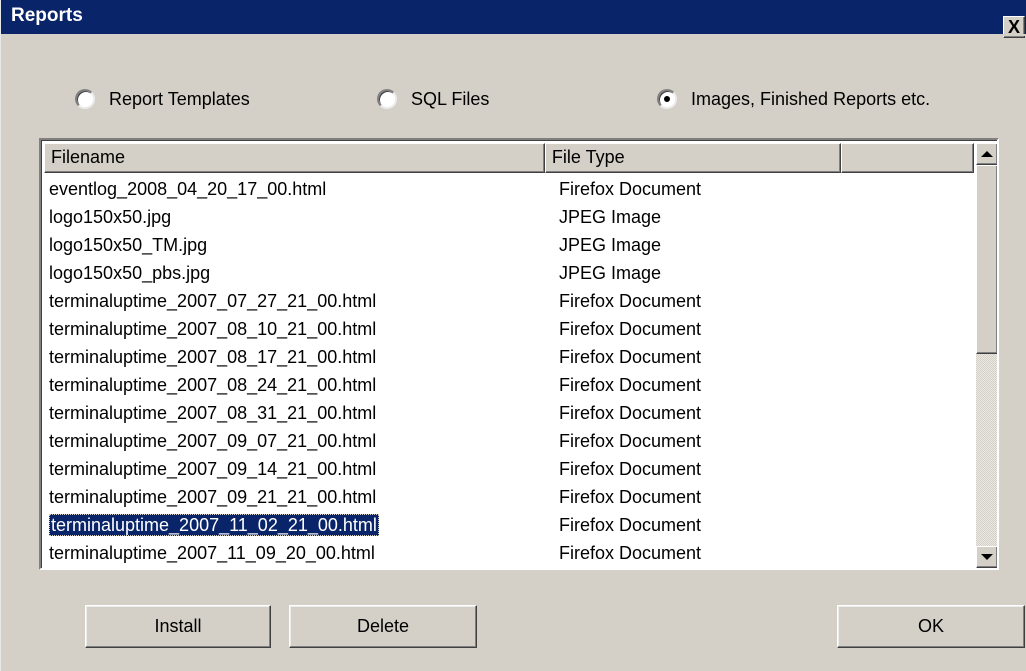 The image size is (1026, 671). I want to click on radio-label: SQL Files, so click(450, 98).